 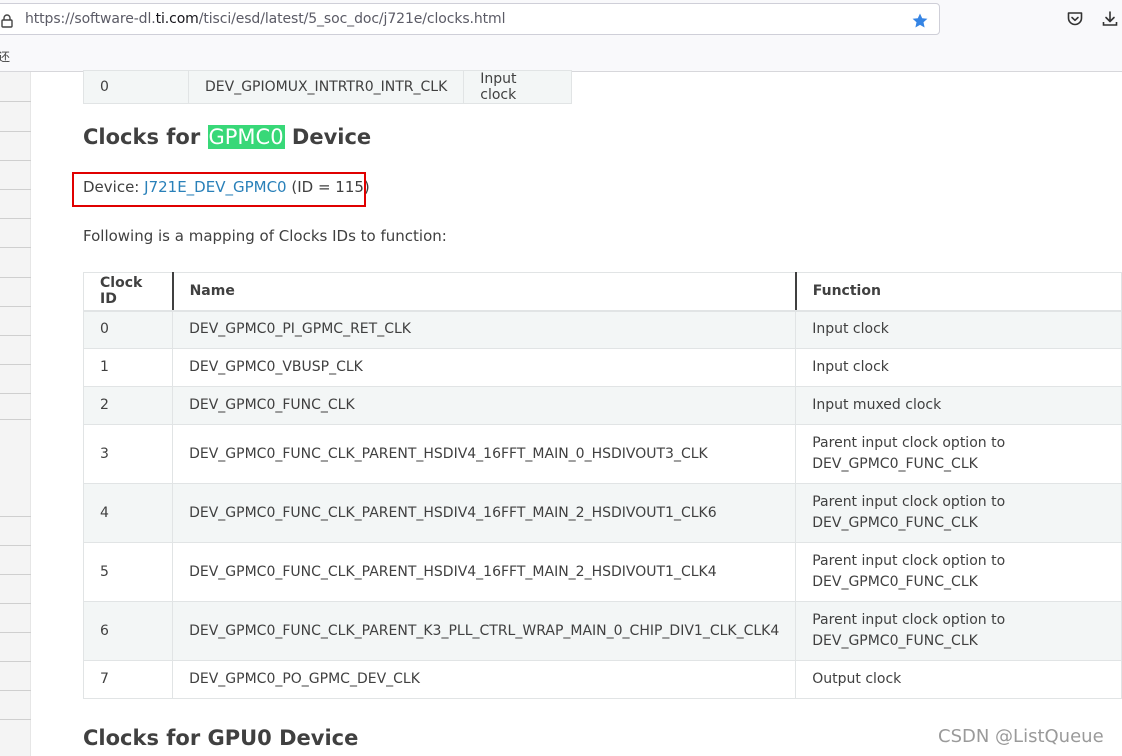 What do you see at coordinates (128, 454) in the screenshot?
I see `clock-id-cell: 3` at bounding box center [128, 454].